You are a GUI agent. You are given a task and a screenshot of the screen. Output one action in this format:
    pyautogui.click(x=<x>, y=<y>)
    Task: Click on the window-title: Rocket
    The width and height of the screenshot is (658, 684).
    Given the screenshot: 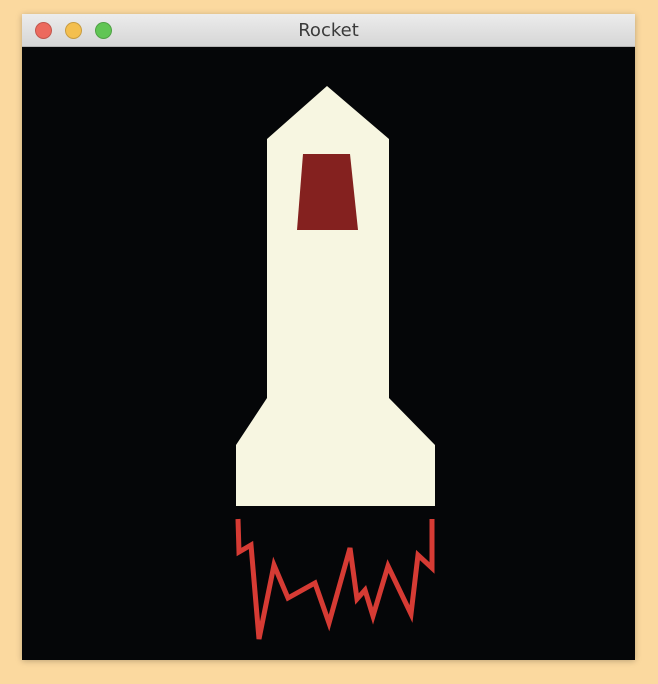 What is the action you would take?
    pyautogui.click(x=328, y=30)
    